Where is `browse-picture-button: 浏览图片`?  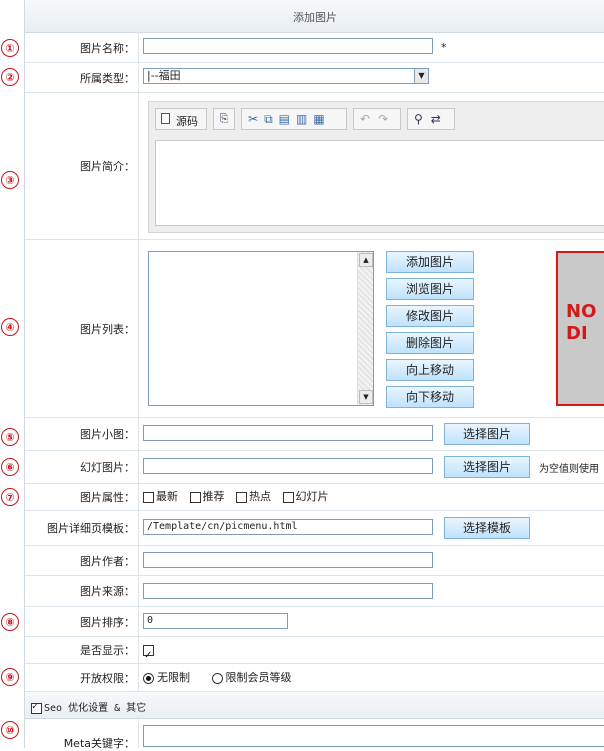
browse-picture-button: 浏览图片 is located at coordinates (430, 289).